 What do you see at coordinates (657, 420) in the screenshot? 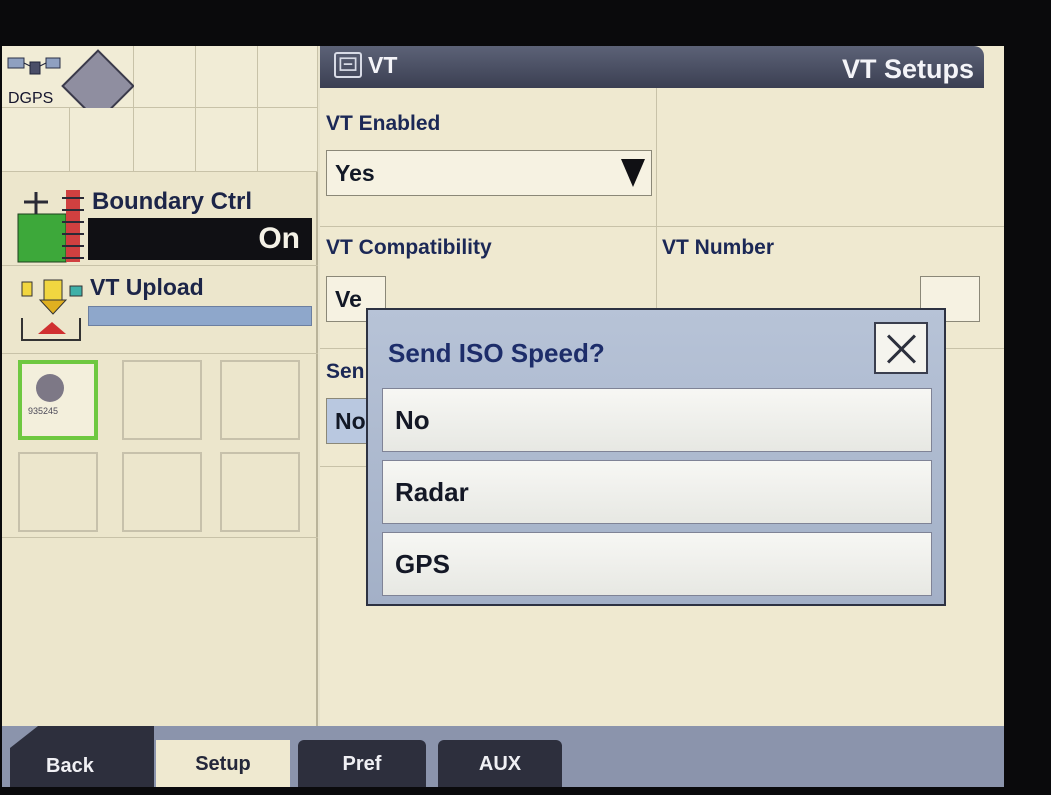
I see `option-no: No` at bounding box center [657, 420].